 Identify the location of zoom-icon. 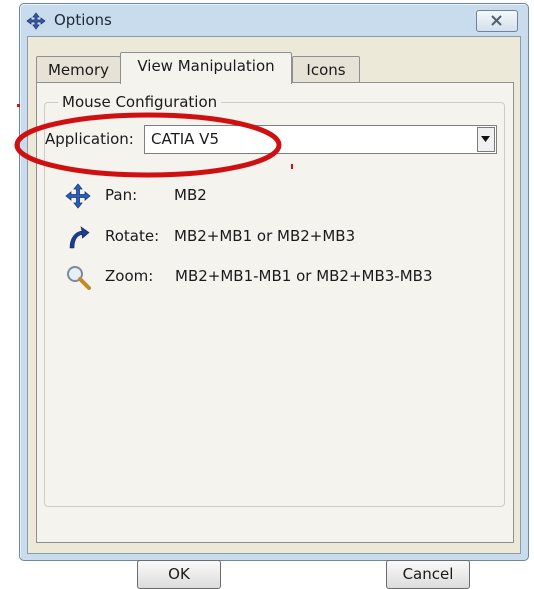
(78, 277).